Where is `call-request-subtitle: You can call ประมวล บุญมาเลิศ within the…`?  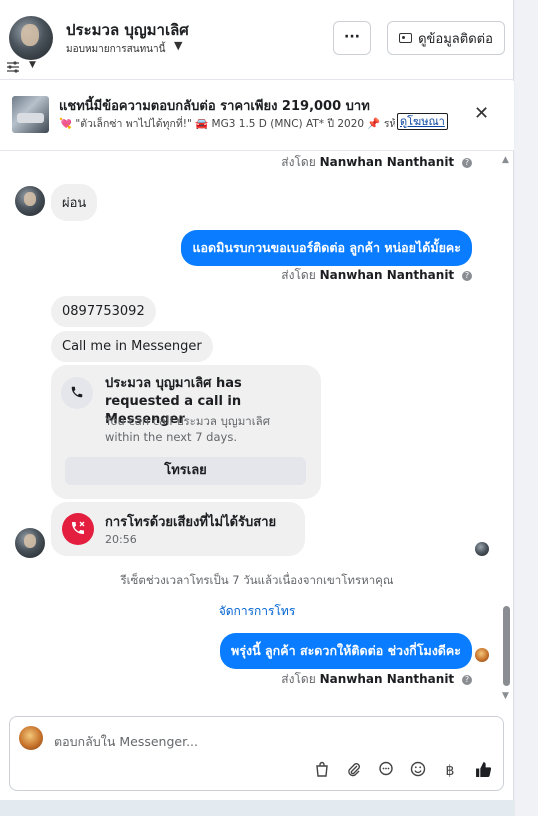
call-request-subtitle: You can call ประมวล บุญมาเลิศ within the… is located at coordinates (188, 429).